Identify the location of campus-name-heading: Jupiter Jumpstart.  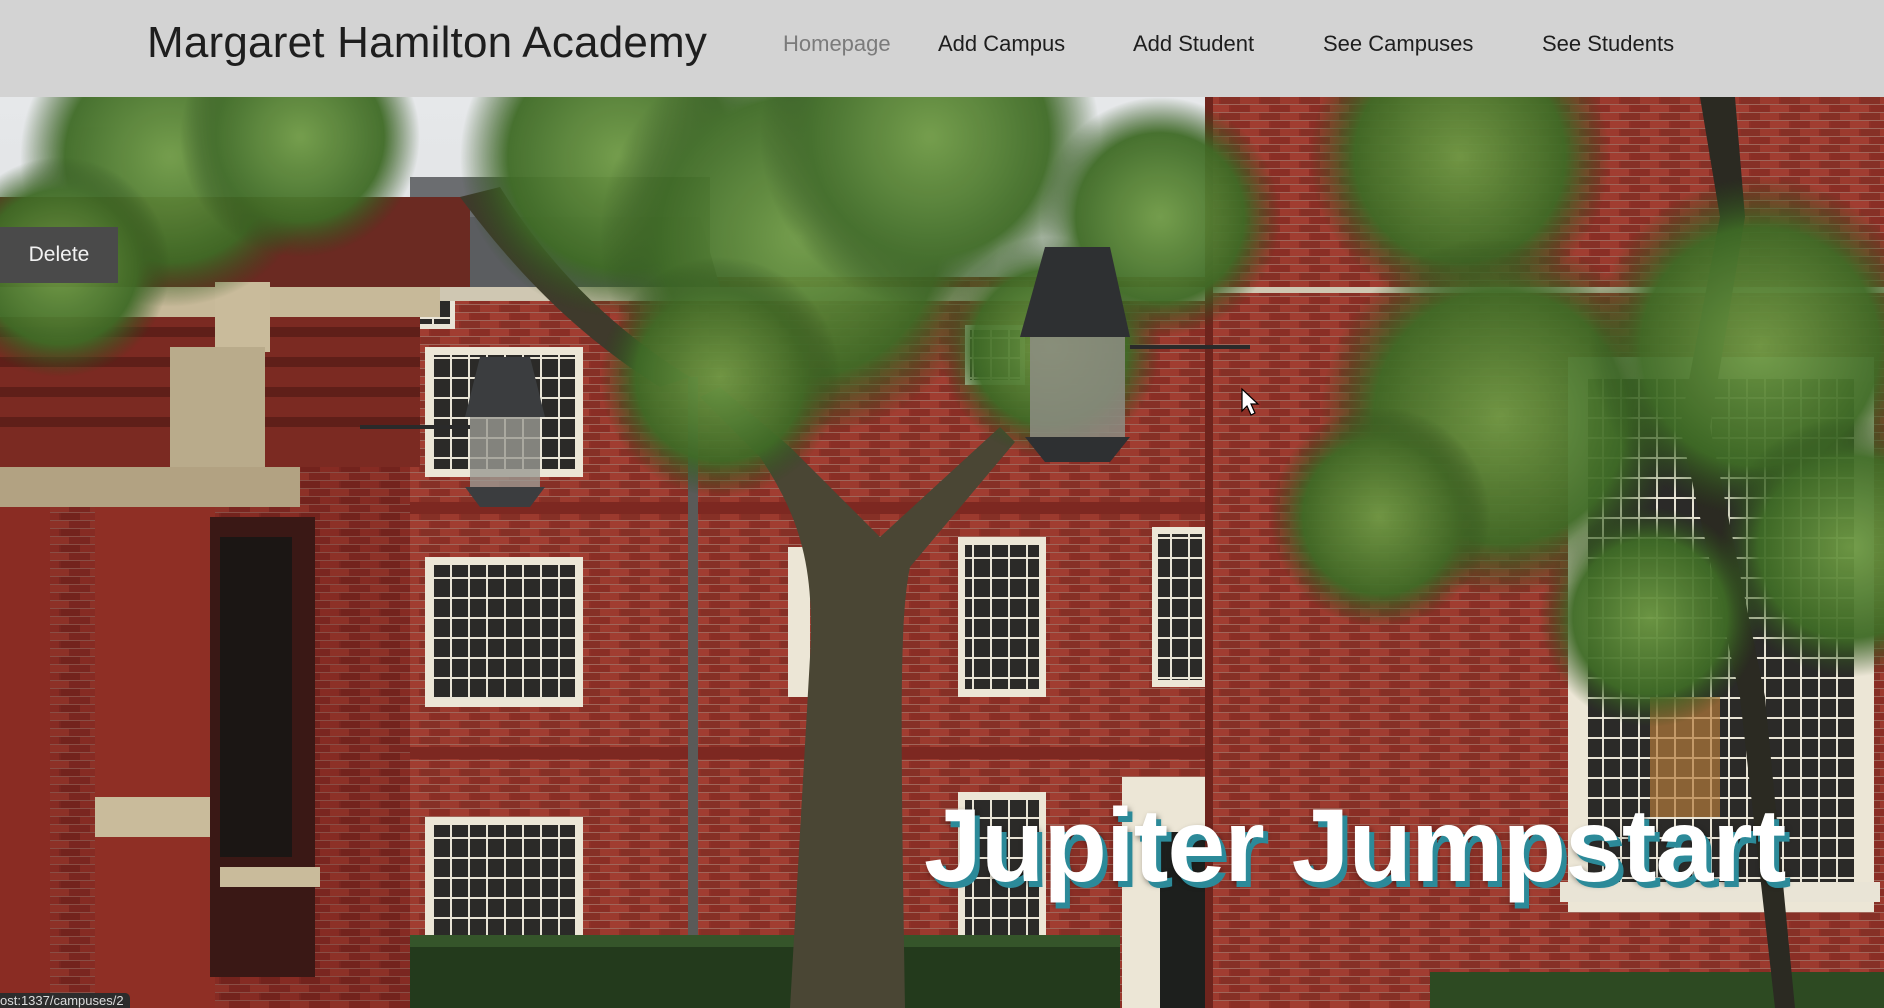
(1355, 846).